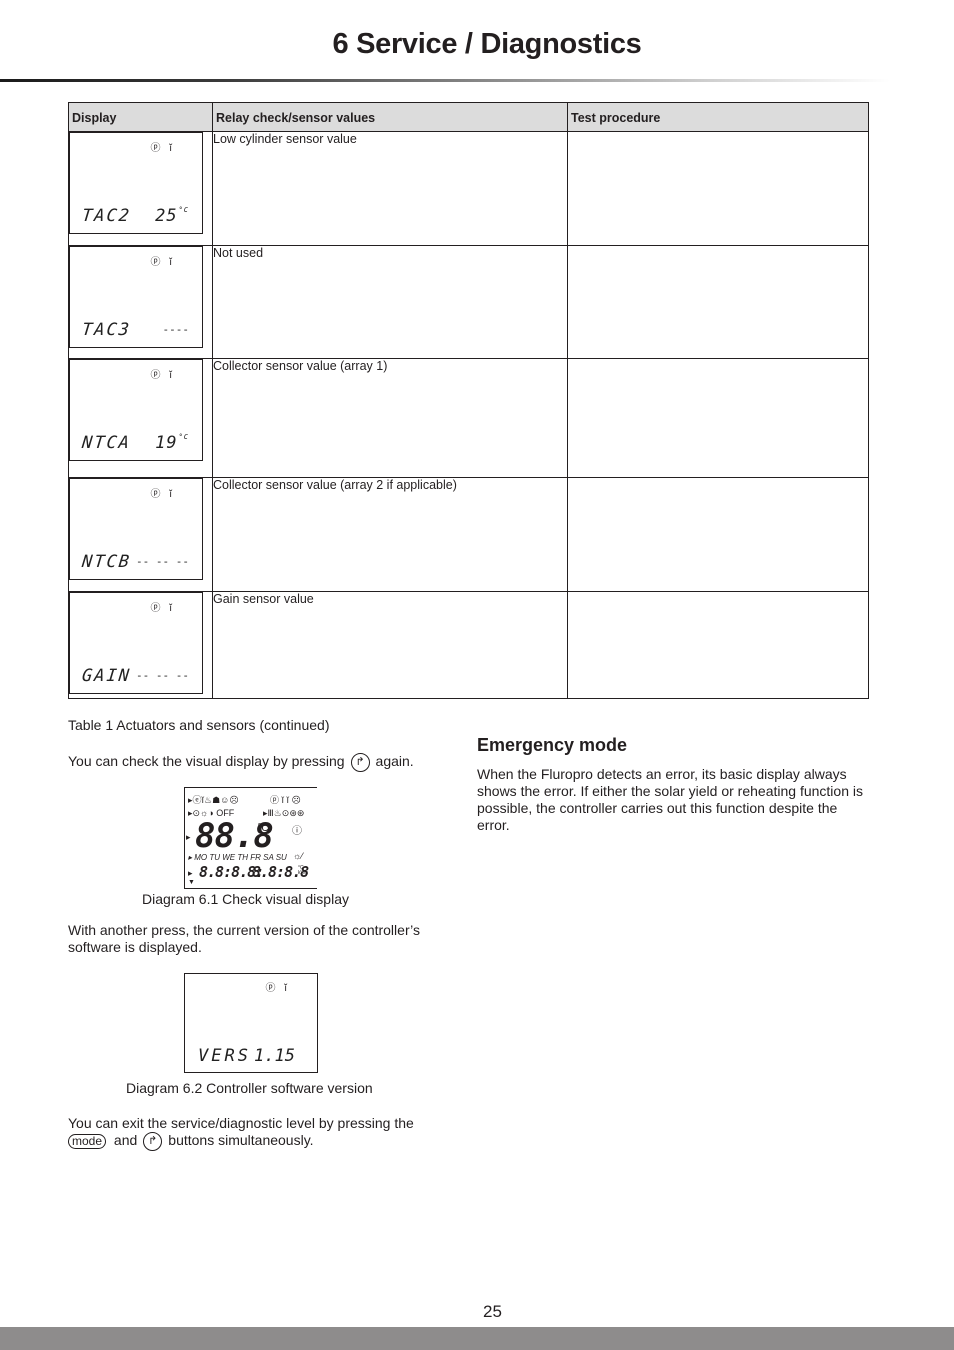  I want to click on page-title: 6 Service / Diagnostics, so click(487, 44).